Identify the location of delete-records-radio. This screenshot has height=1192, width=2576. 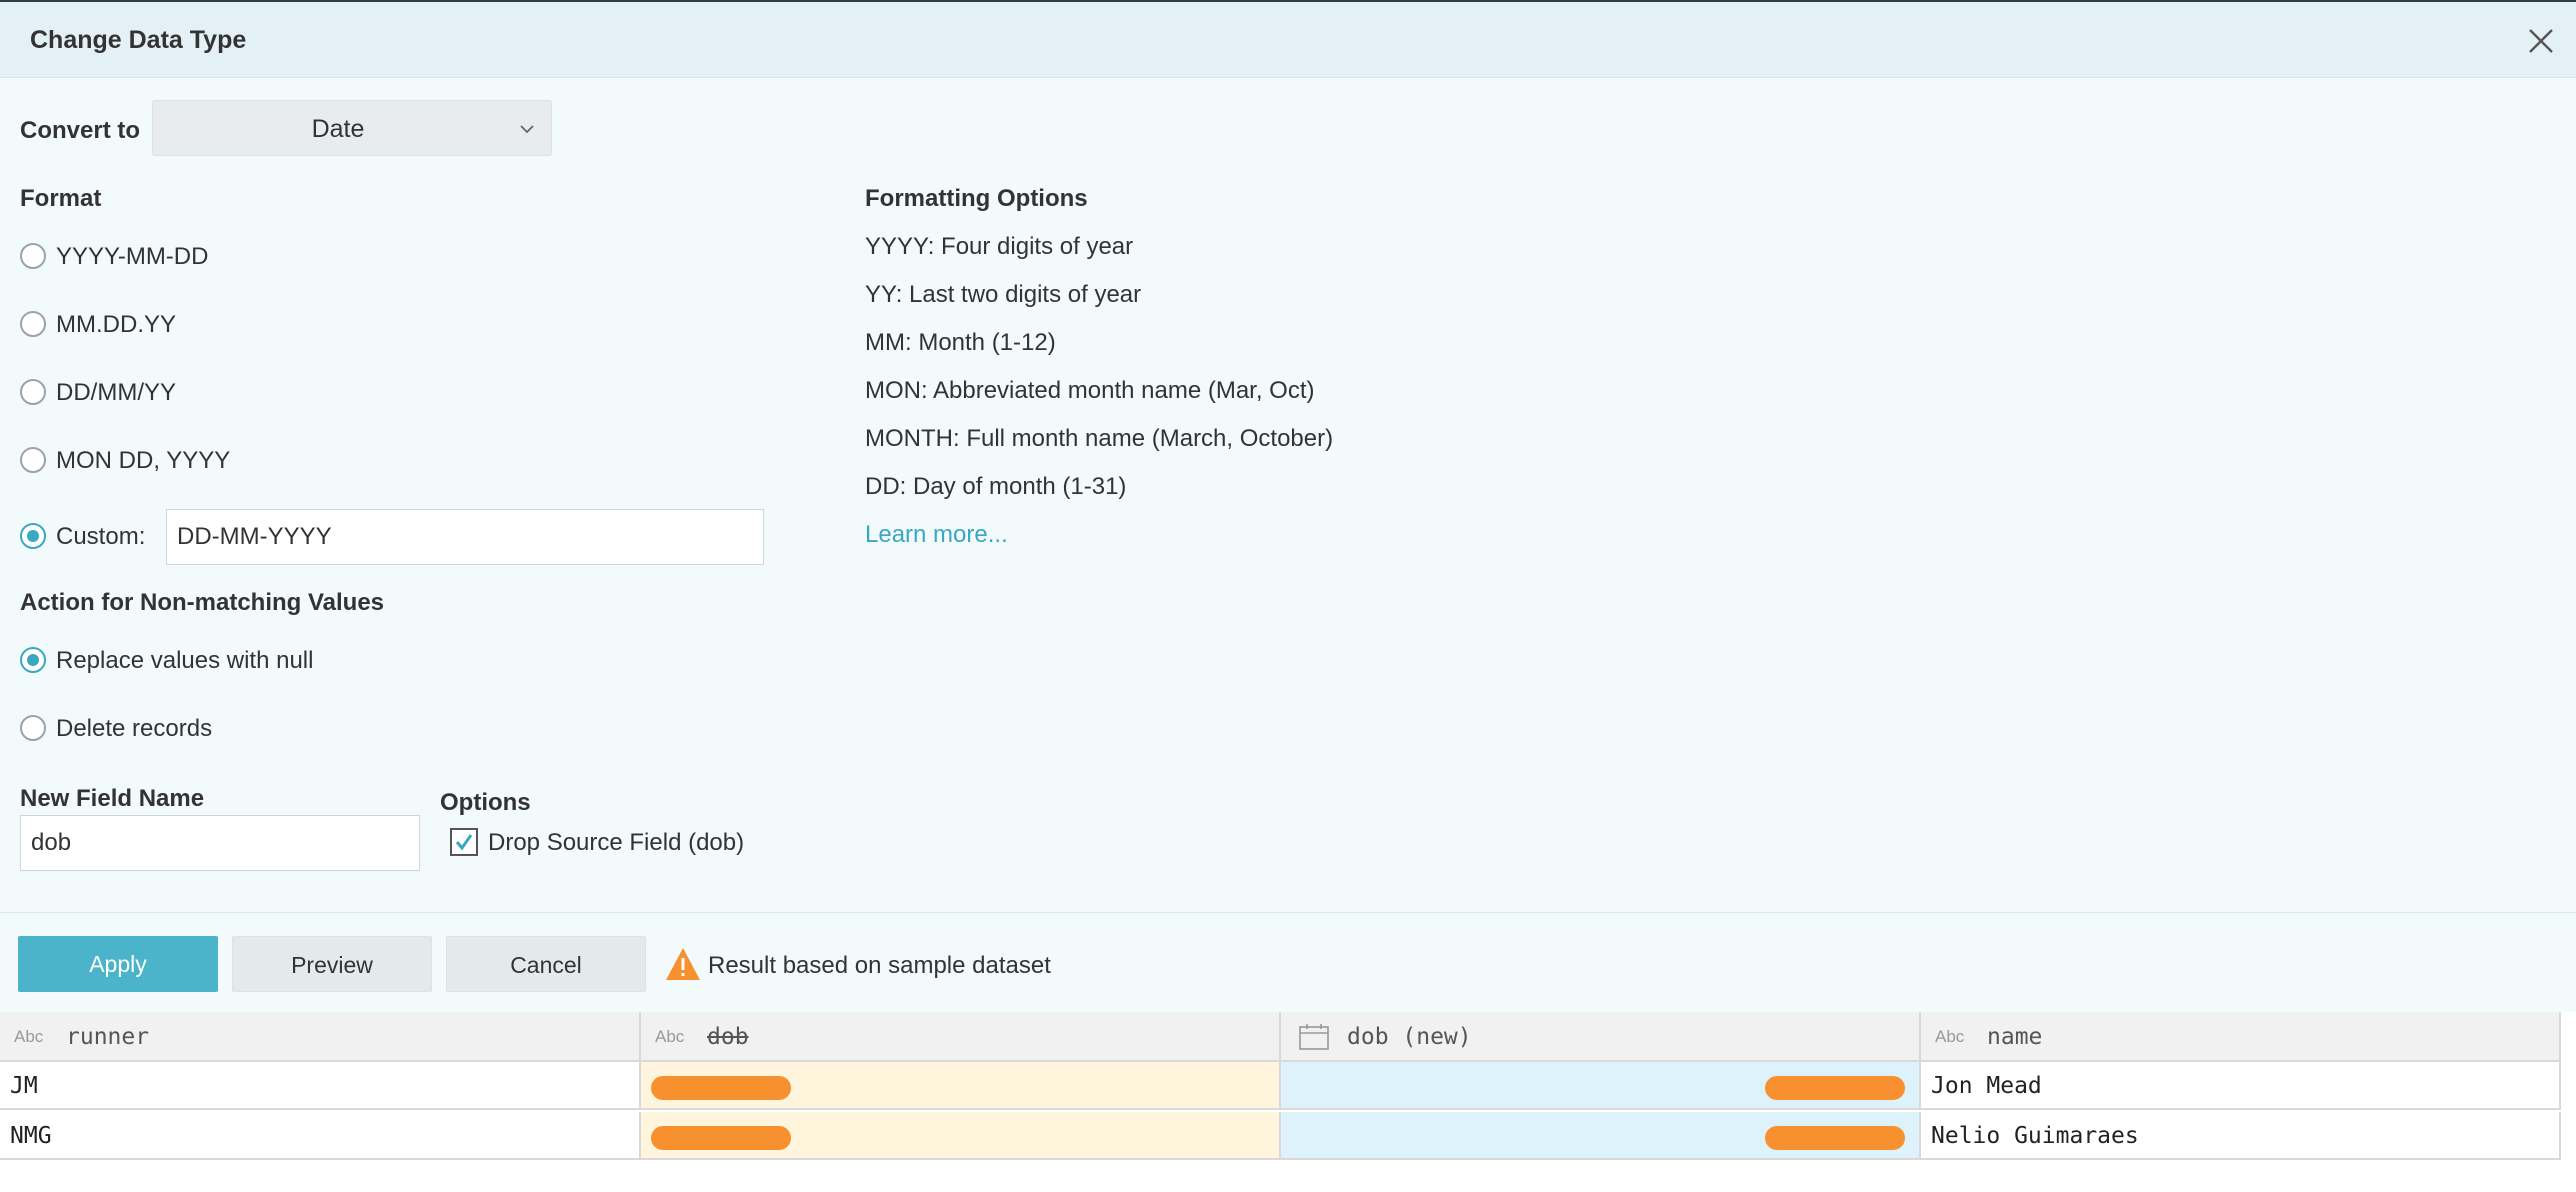
(33, 728).